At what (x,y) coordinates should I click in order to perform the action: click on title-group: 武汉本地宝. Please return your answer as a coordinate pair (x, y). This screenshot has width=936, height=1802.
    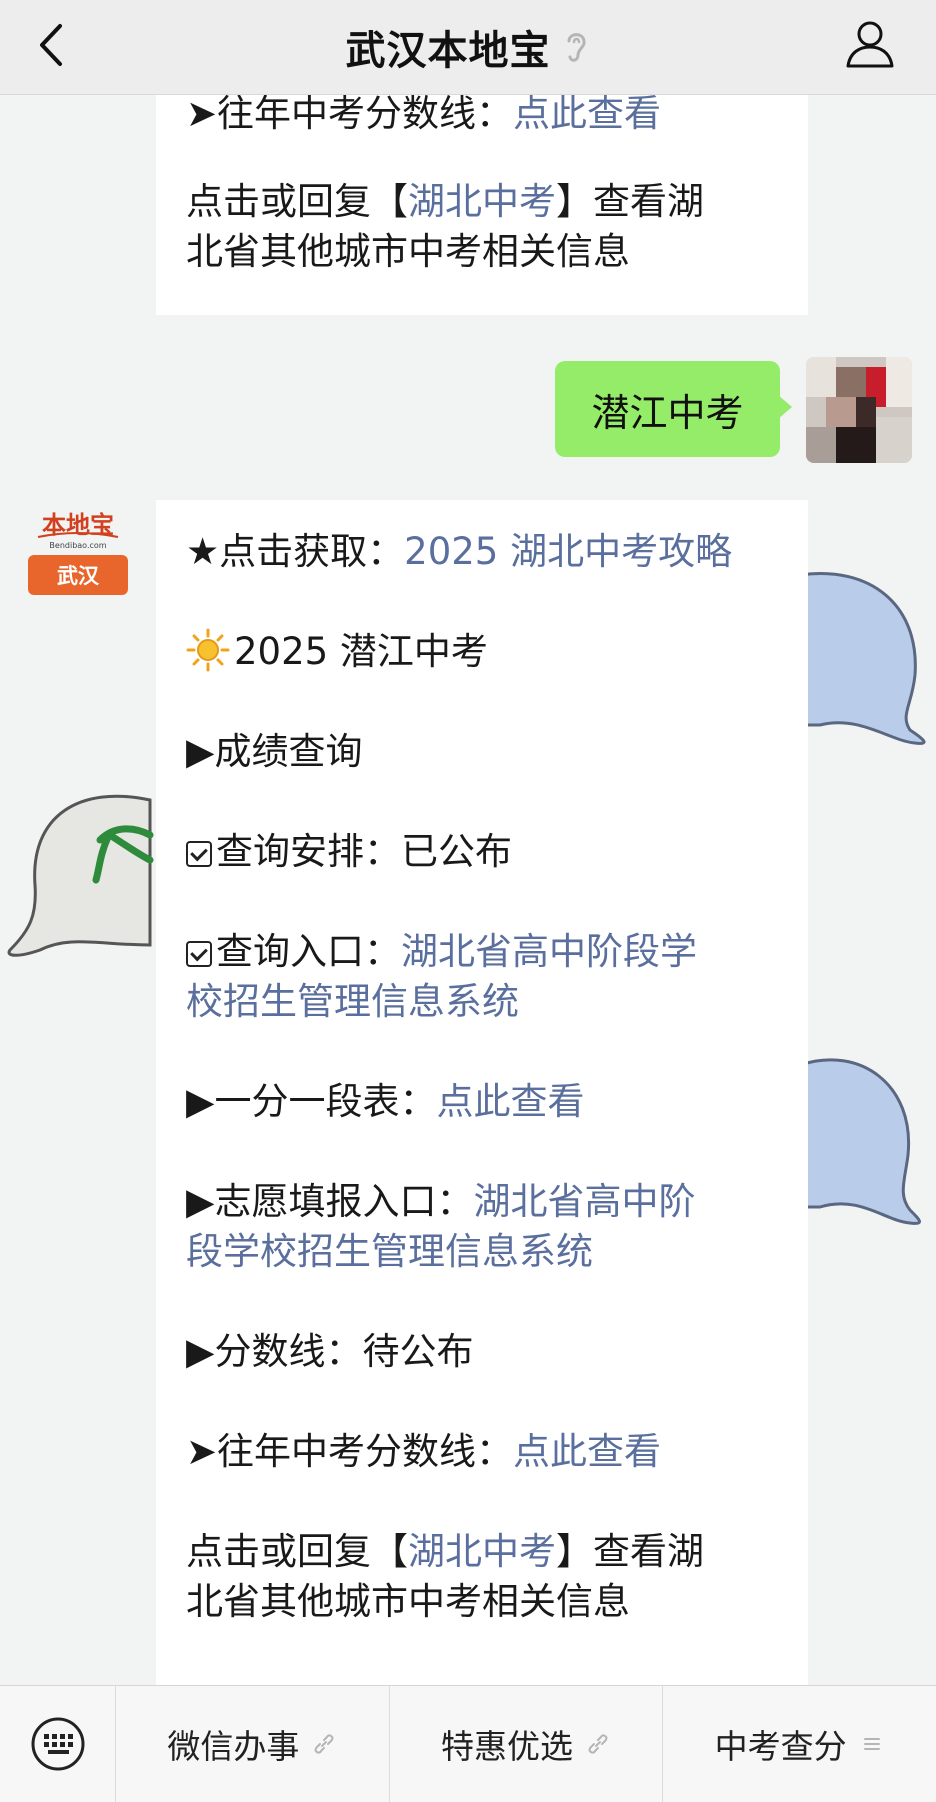
    Looking at the image, I should click on (468, 47).